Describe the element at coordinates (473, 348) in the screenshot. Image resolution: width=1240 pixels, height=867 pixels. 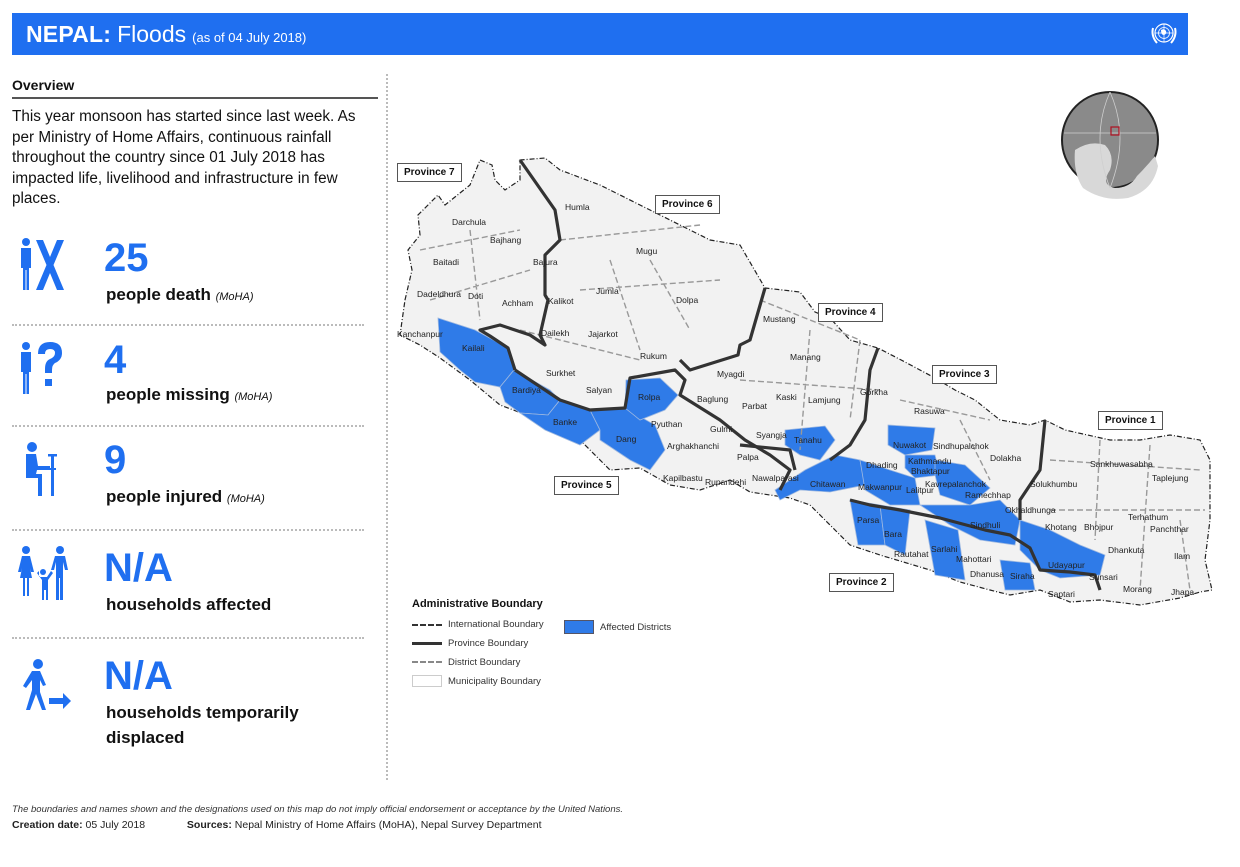
I see `district-label: Kailali` at that location.